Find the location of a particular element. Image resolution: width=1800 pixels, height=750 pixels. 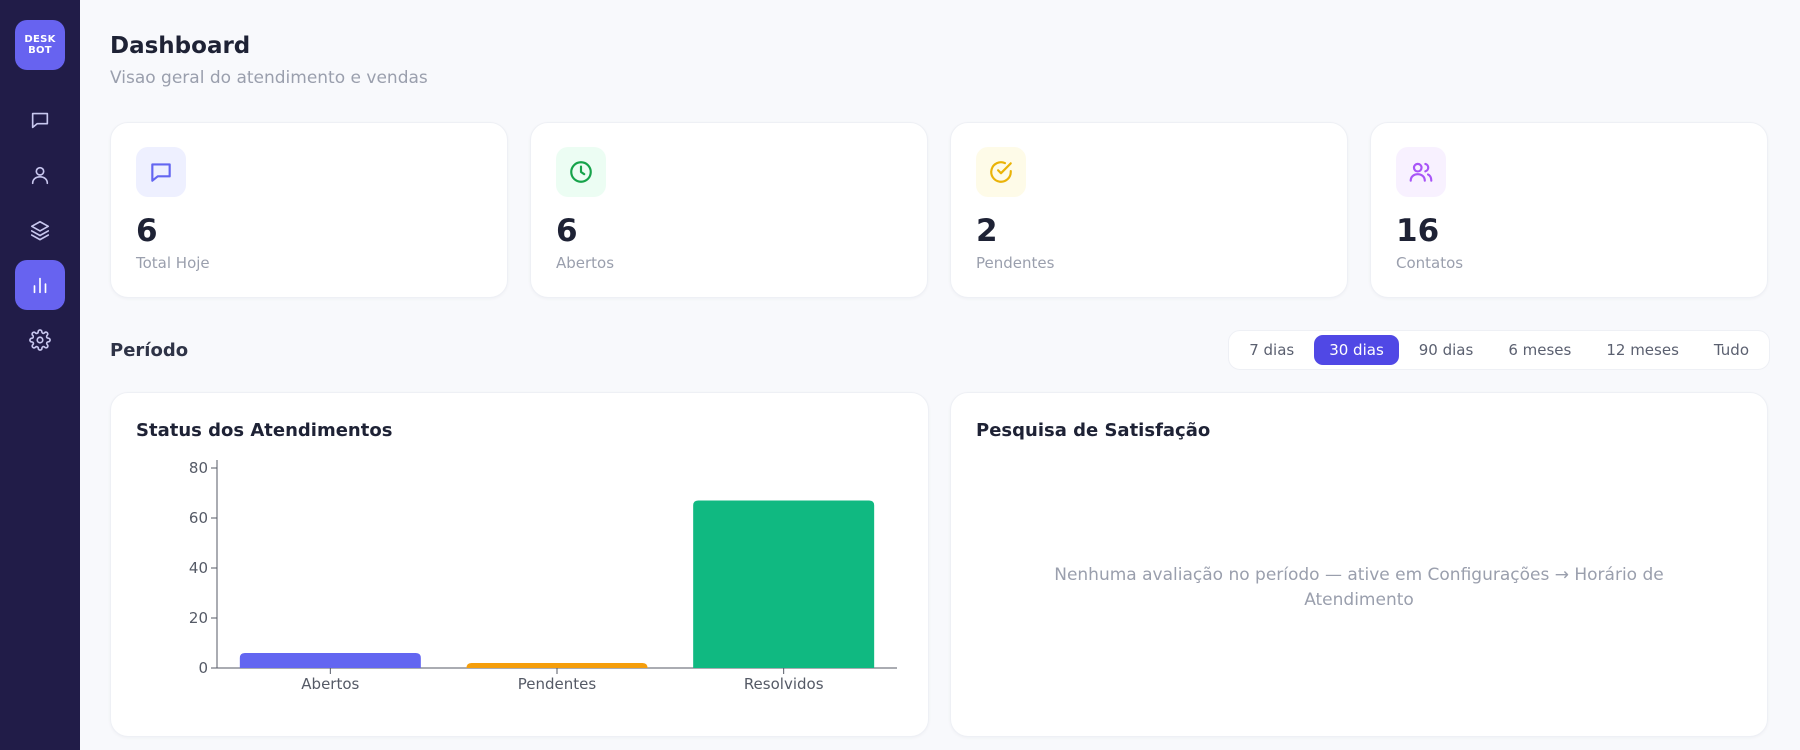

stat-card-abertos: 6 Abertos is located at coordinates (729, 210).